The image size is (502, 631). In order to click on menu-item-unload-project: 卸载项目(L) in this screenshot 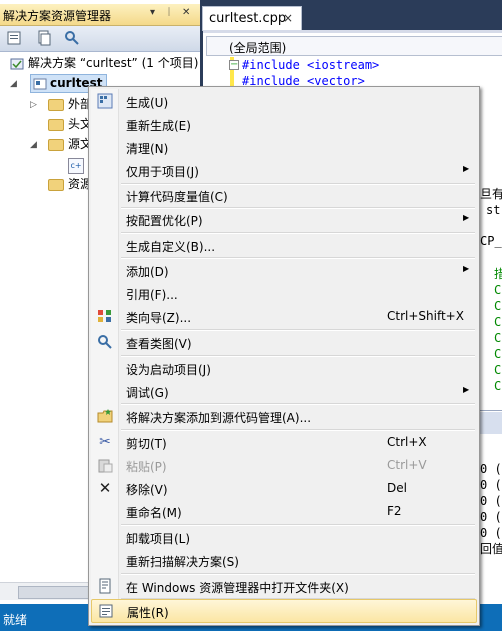, I will do `click(283, 537)`.